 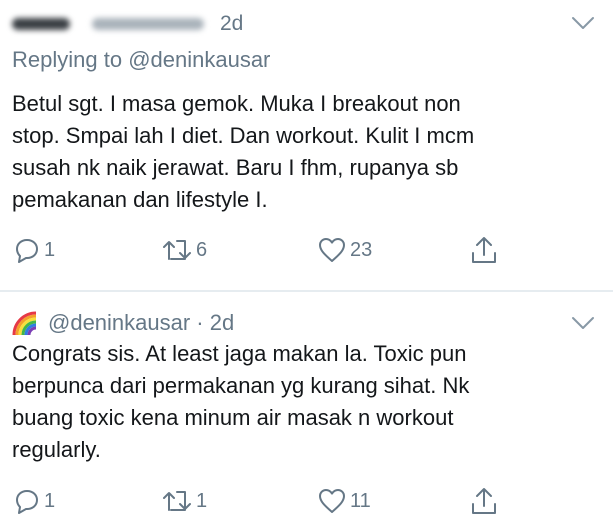 I want to click on tweet-text-line: pemakanan dan lifestyle I., so click(x=140, y=199).